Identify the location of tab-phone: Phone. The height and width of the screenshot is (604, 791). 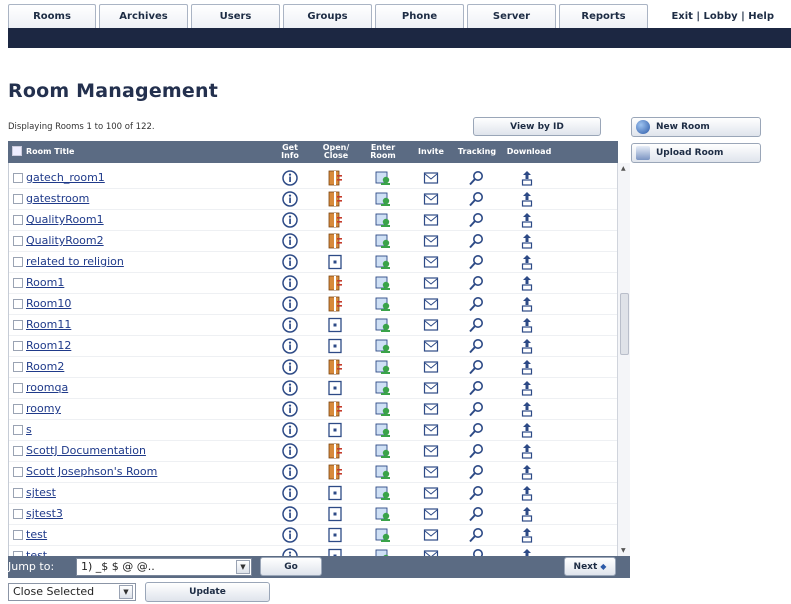
(419, 16).